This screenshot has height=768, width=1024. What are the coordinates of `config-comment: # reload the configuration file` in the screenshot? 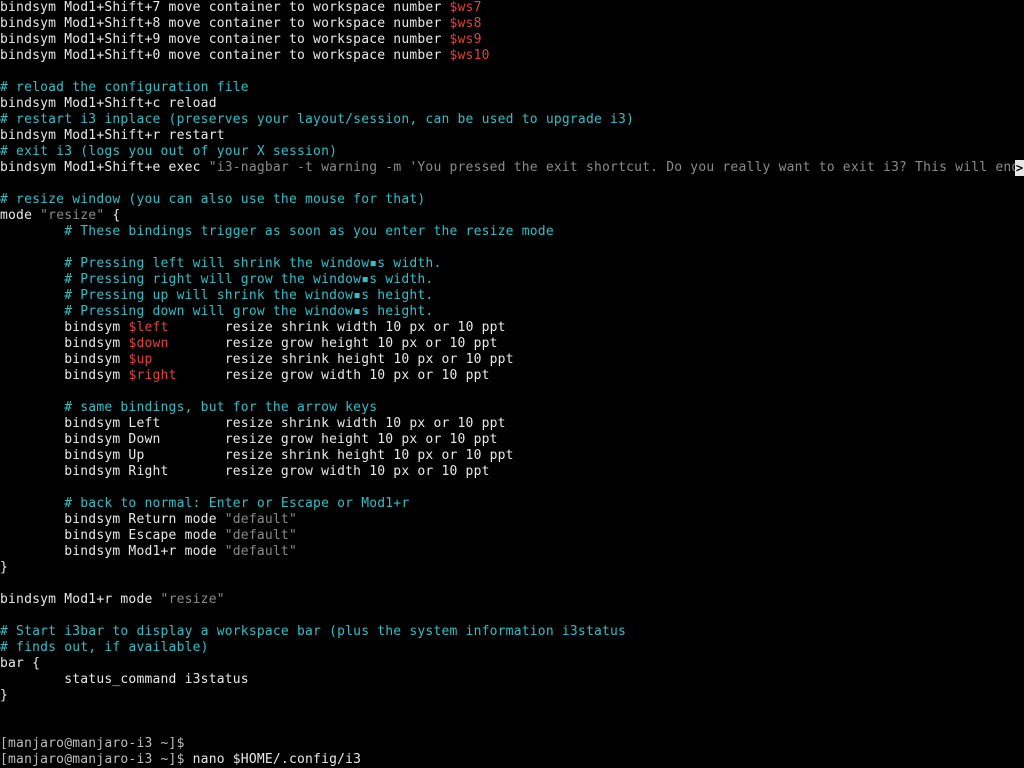 It's located at (124, 87).